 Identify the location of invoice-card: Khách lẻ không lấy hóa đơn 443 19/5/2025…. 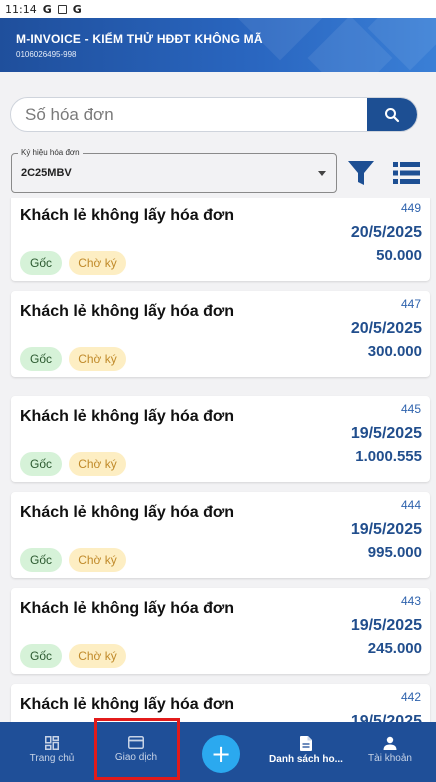
(220, 631).